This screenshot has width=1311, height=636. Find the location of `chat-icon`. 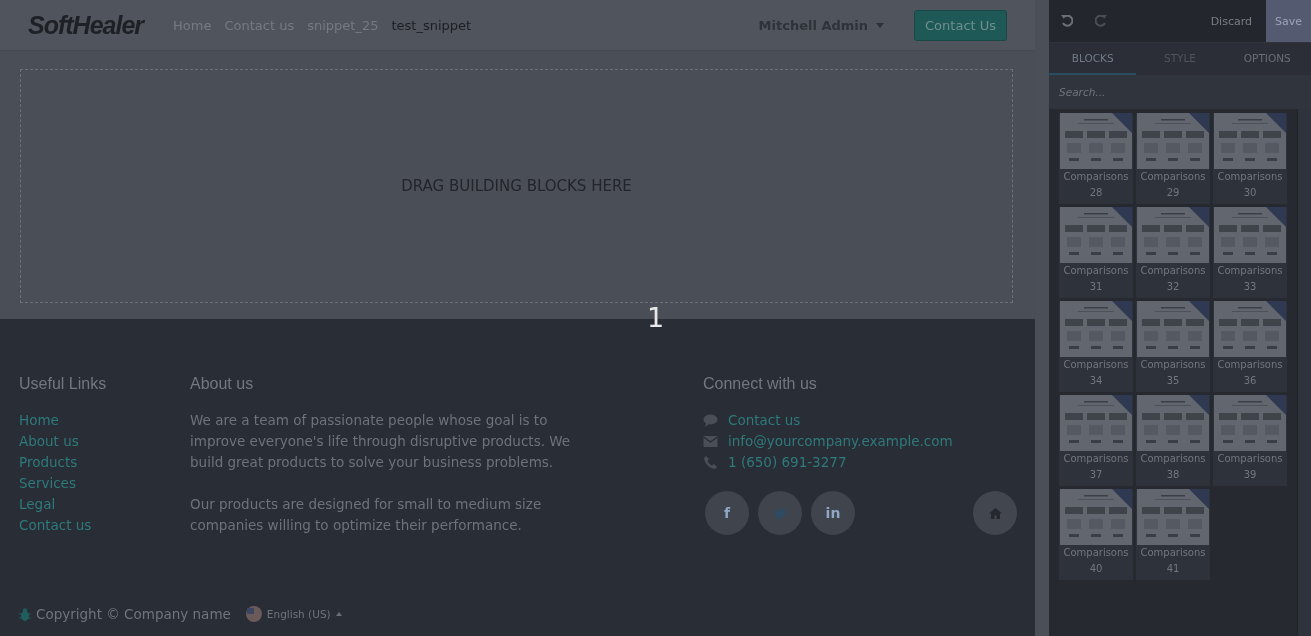

chat-icon is located at coordinates (710, 420).